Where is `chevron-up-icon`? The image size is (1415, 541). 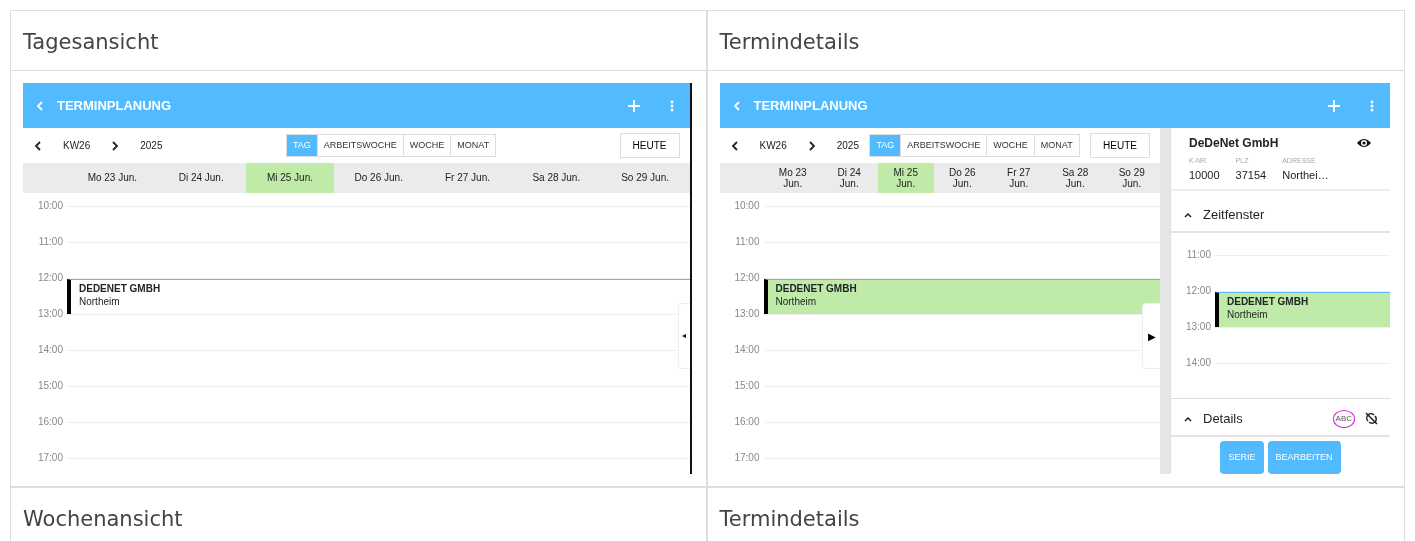
chevron-up-icon is located at coordinates (1188, 215).